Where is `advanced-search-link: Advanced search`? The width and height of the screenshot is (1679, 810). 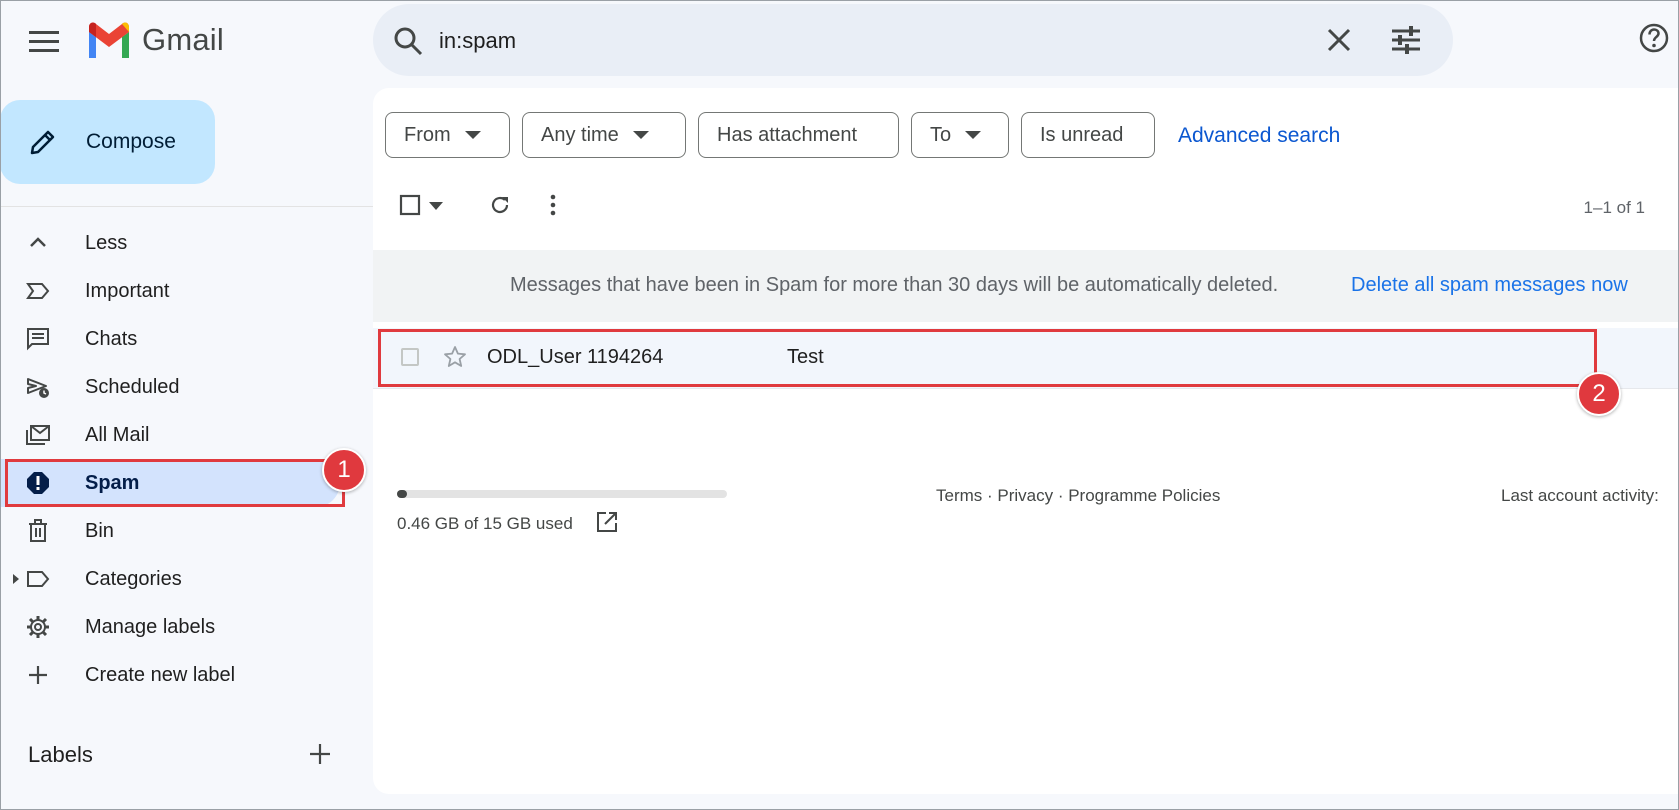 advanced-search-link: Advanced search is located at coordinates (1259, 136).